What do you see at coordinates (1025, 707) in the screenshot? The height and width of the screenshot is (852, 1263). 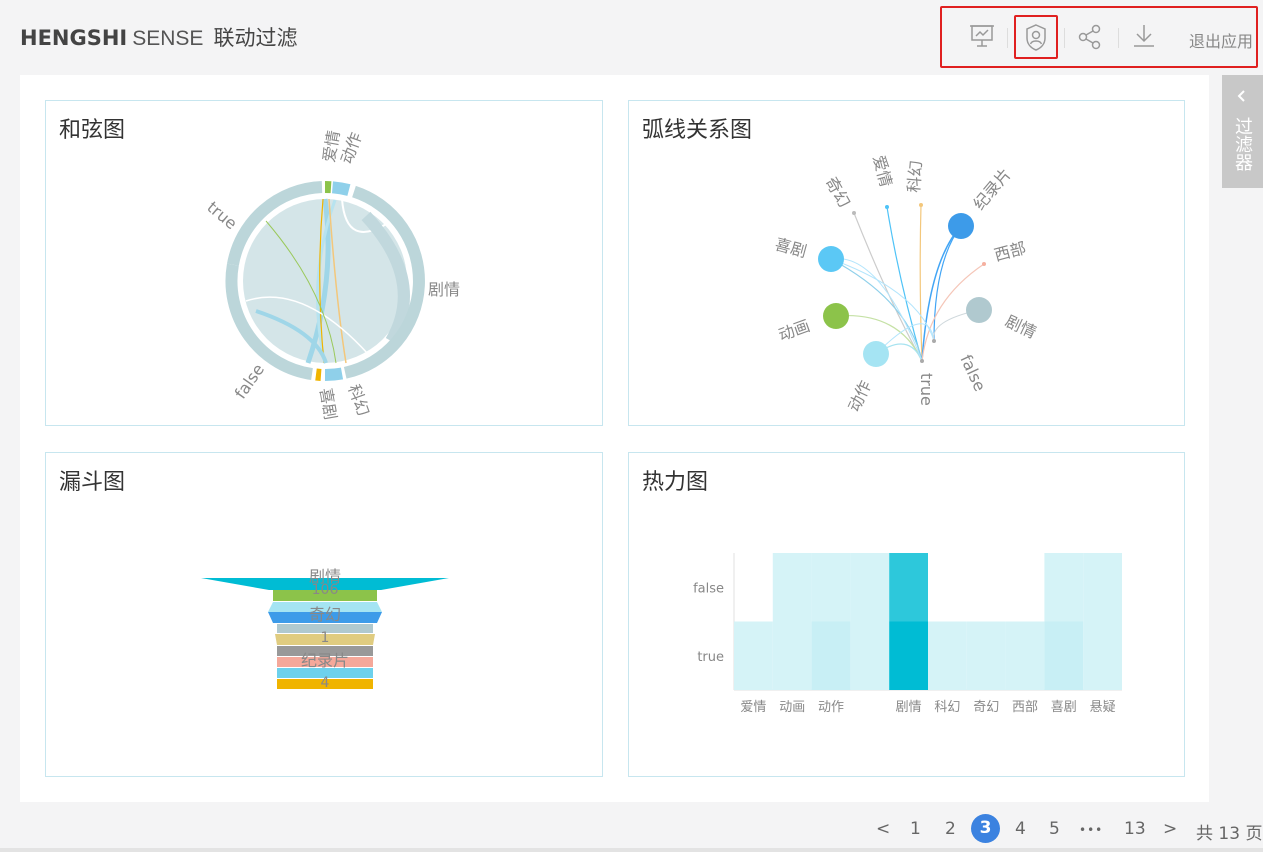 I see `heatmap-x-tick: 西部` at bounding box center [1025, 707].